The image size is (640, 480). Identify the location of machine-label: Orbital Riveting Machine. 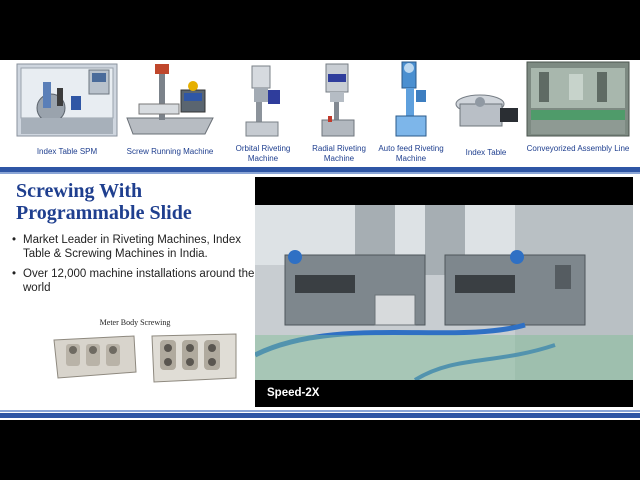
(263, 153).